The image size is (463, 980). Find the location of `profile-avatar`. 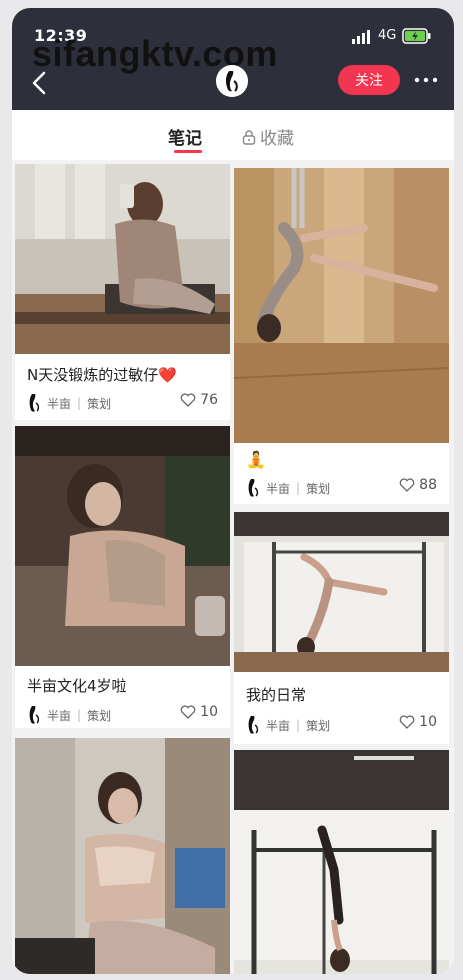

profile-avatar is located at coordinates (232, 81).